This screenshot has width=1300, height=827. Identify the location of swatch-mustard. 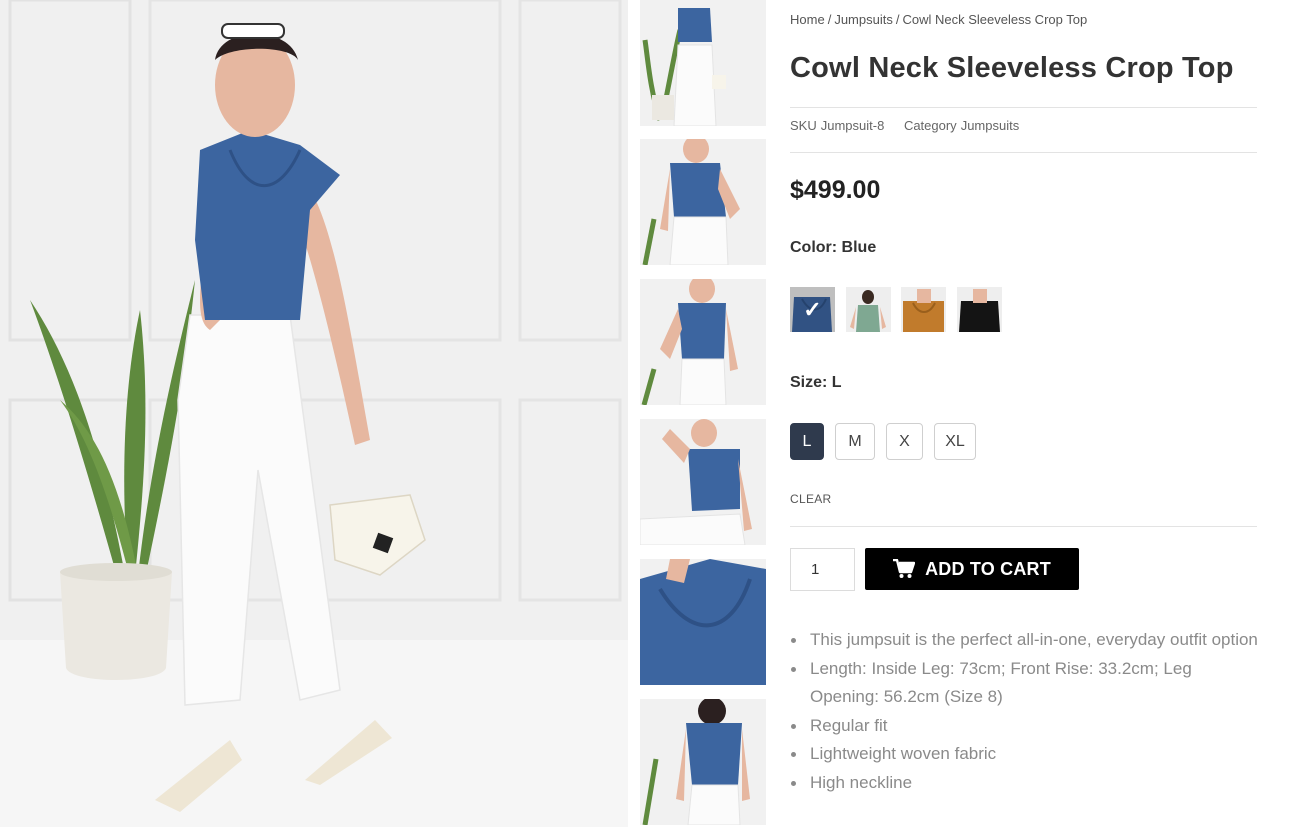
(923, 309).